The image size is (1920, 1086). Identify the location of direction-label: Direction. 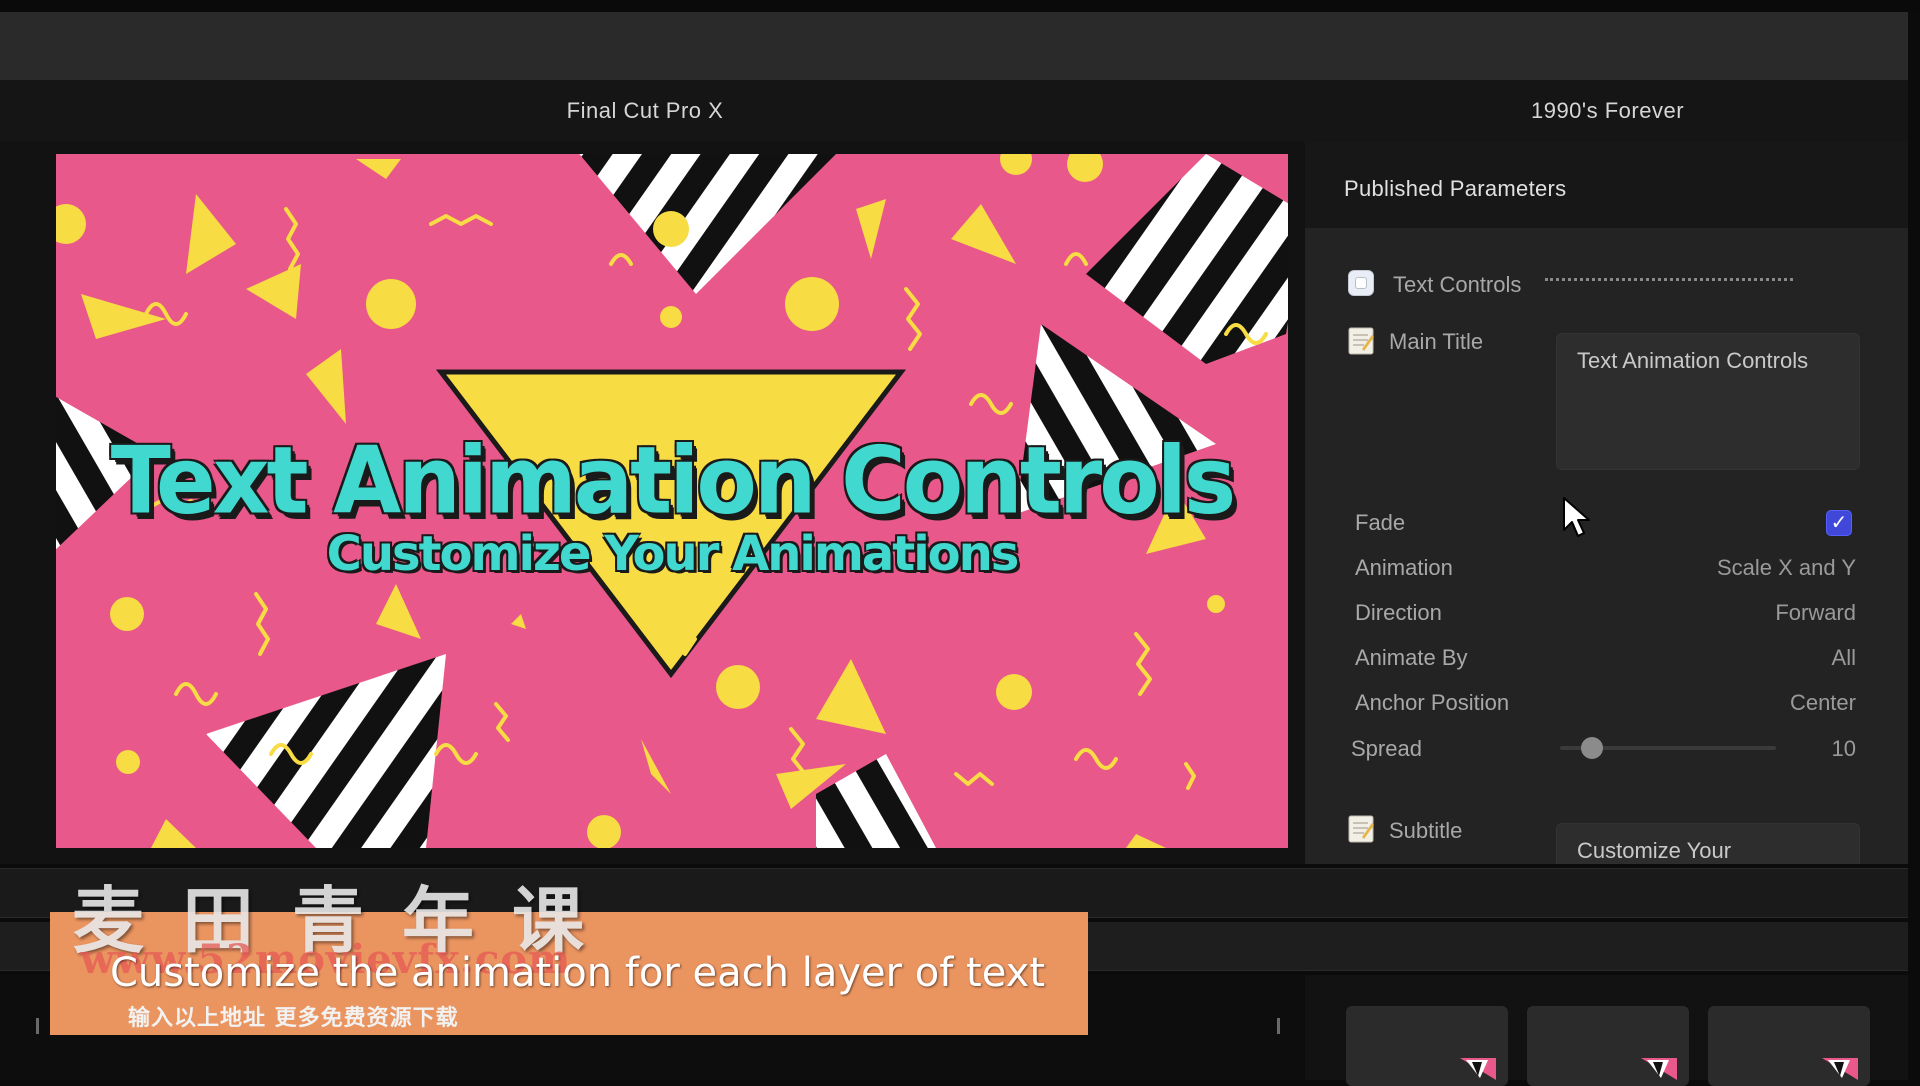
(1398, 612).